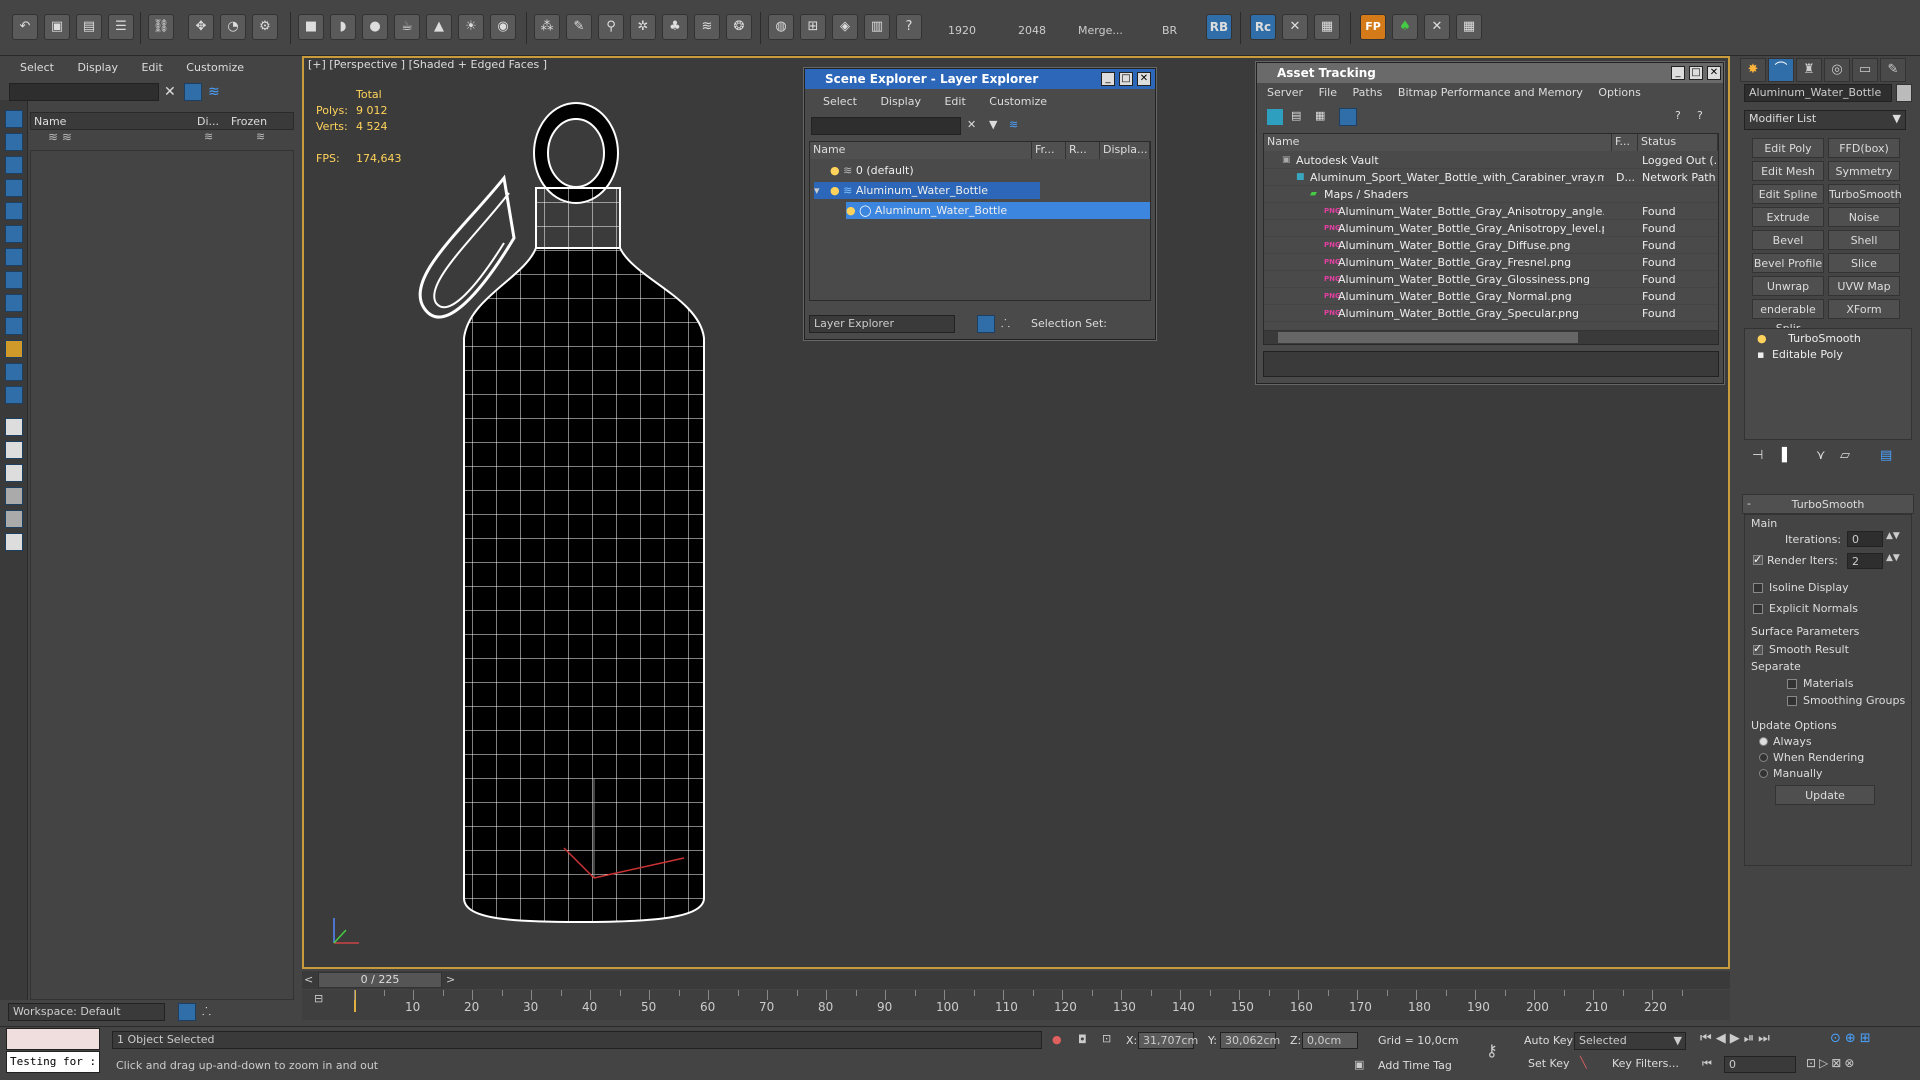 The height and width of the screenshot is (1080, 1920). What do you see at coordinates (1296, 115) in the screenshot?
I see `list-view-icon: ▤` at bounding box center [1296, 115].